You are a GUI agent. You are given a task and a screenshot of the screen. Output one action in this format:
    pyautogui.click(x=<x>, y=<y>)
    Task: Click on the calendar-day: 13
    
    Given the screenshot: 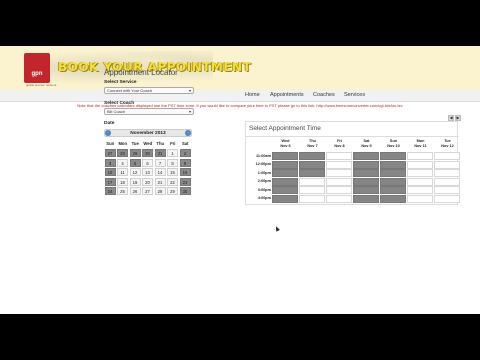 What is the action you would take?
    pyautogui.click(x=147, y=172)
    